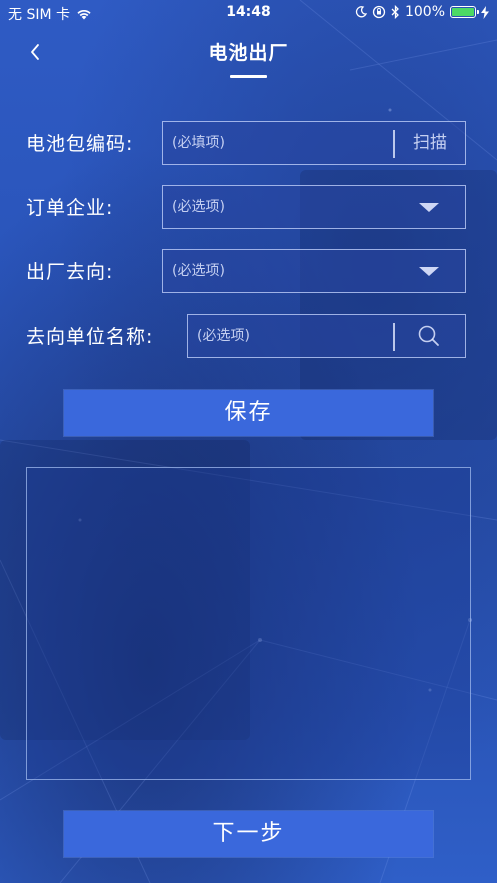 The width and height of the screenshot is (497, 883). Describe the element at coordinates (314, 207) in the screenshot. I see `order-company-select` at that location.